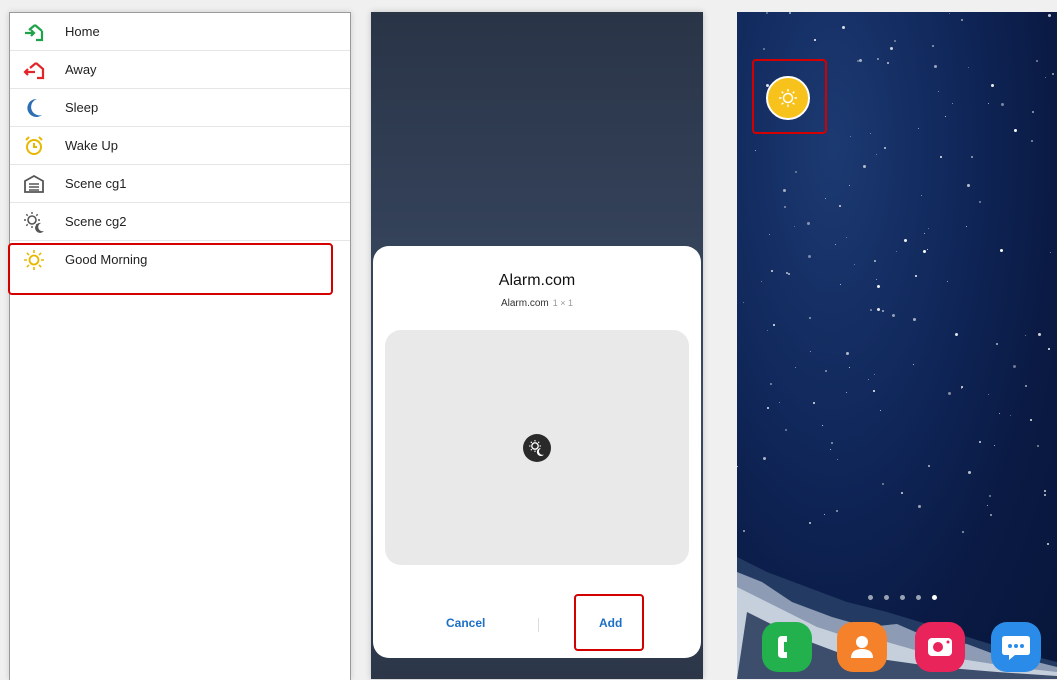  What do you see at coordinates (91, 145) in the screenshot?
I see `scene-label: Wake Up` at bounding box center [91, 145].